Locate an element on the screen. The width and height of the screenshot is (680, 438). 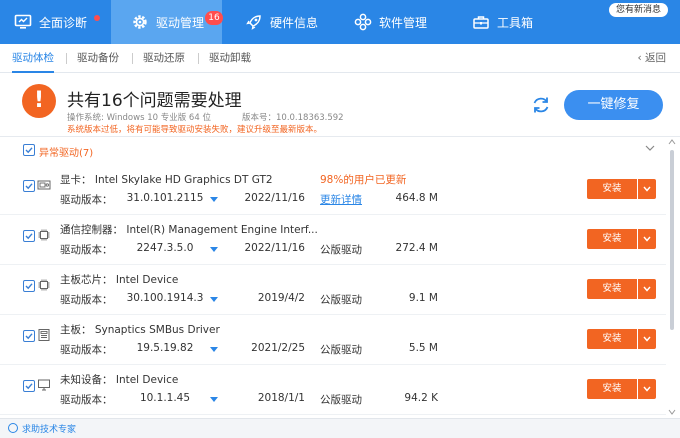
subtab-driver-restore: 驱动还原 is located at coordinates (164, 58).